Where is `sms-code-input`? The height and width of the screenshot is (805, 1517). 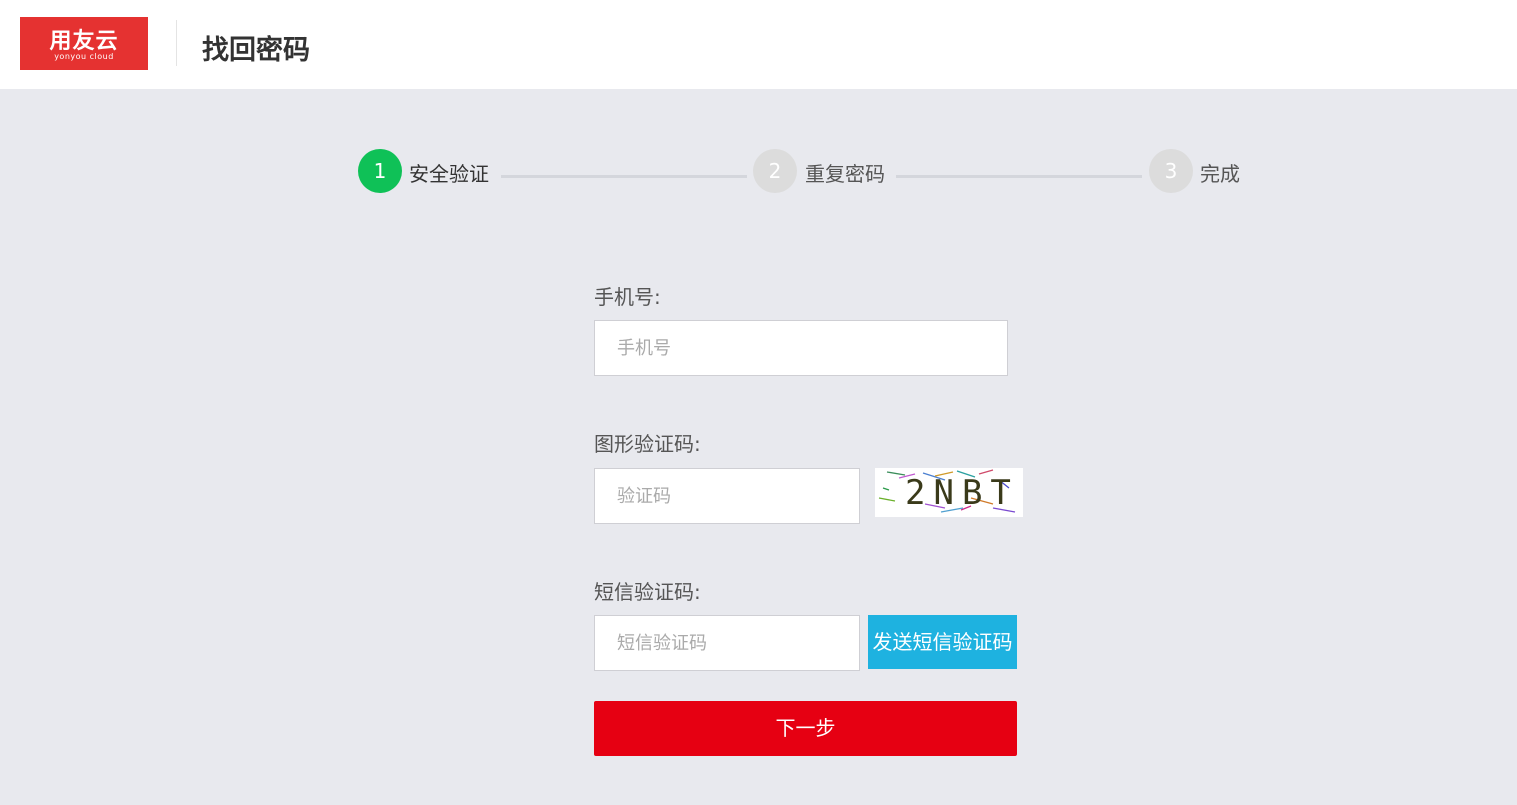
sms-code-input is located at coordinates (727, 643).